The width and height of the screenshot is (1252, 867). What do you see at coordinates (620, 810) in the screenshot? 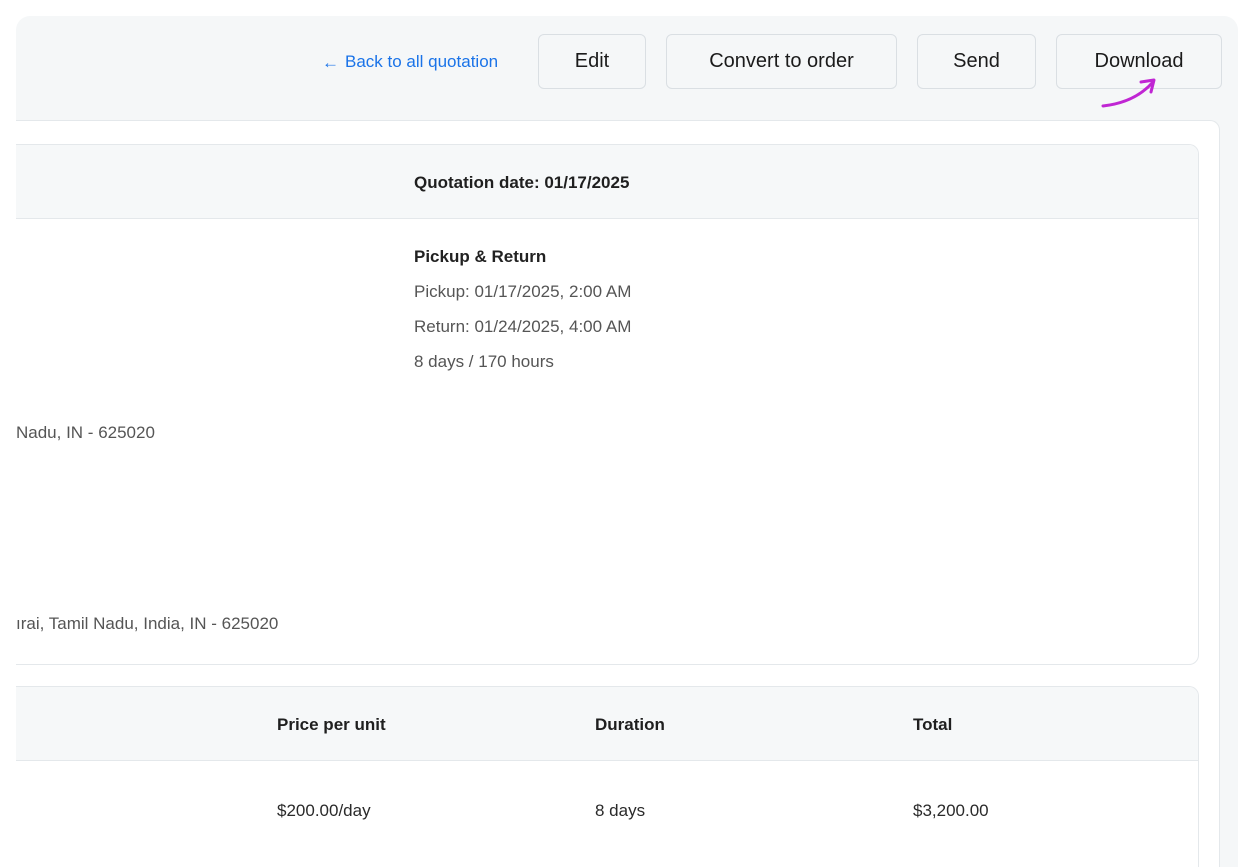
I see `cell-duration: 8 days` at bounding box center [620, 810].